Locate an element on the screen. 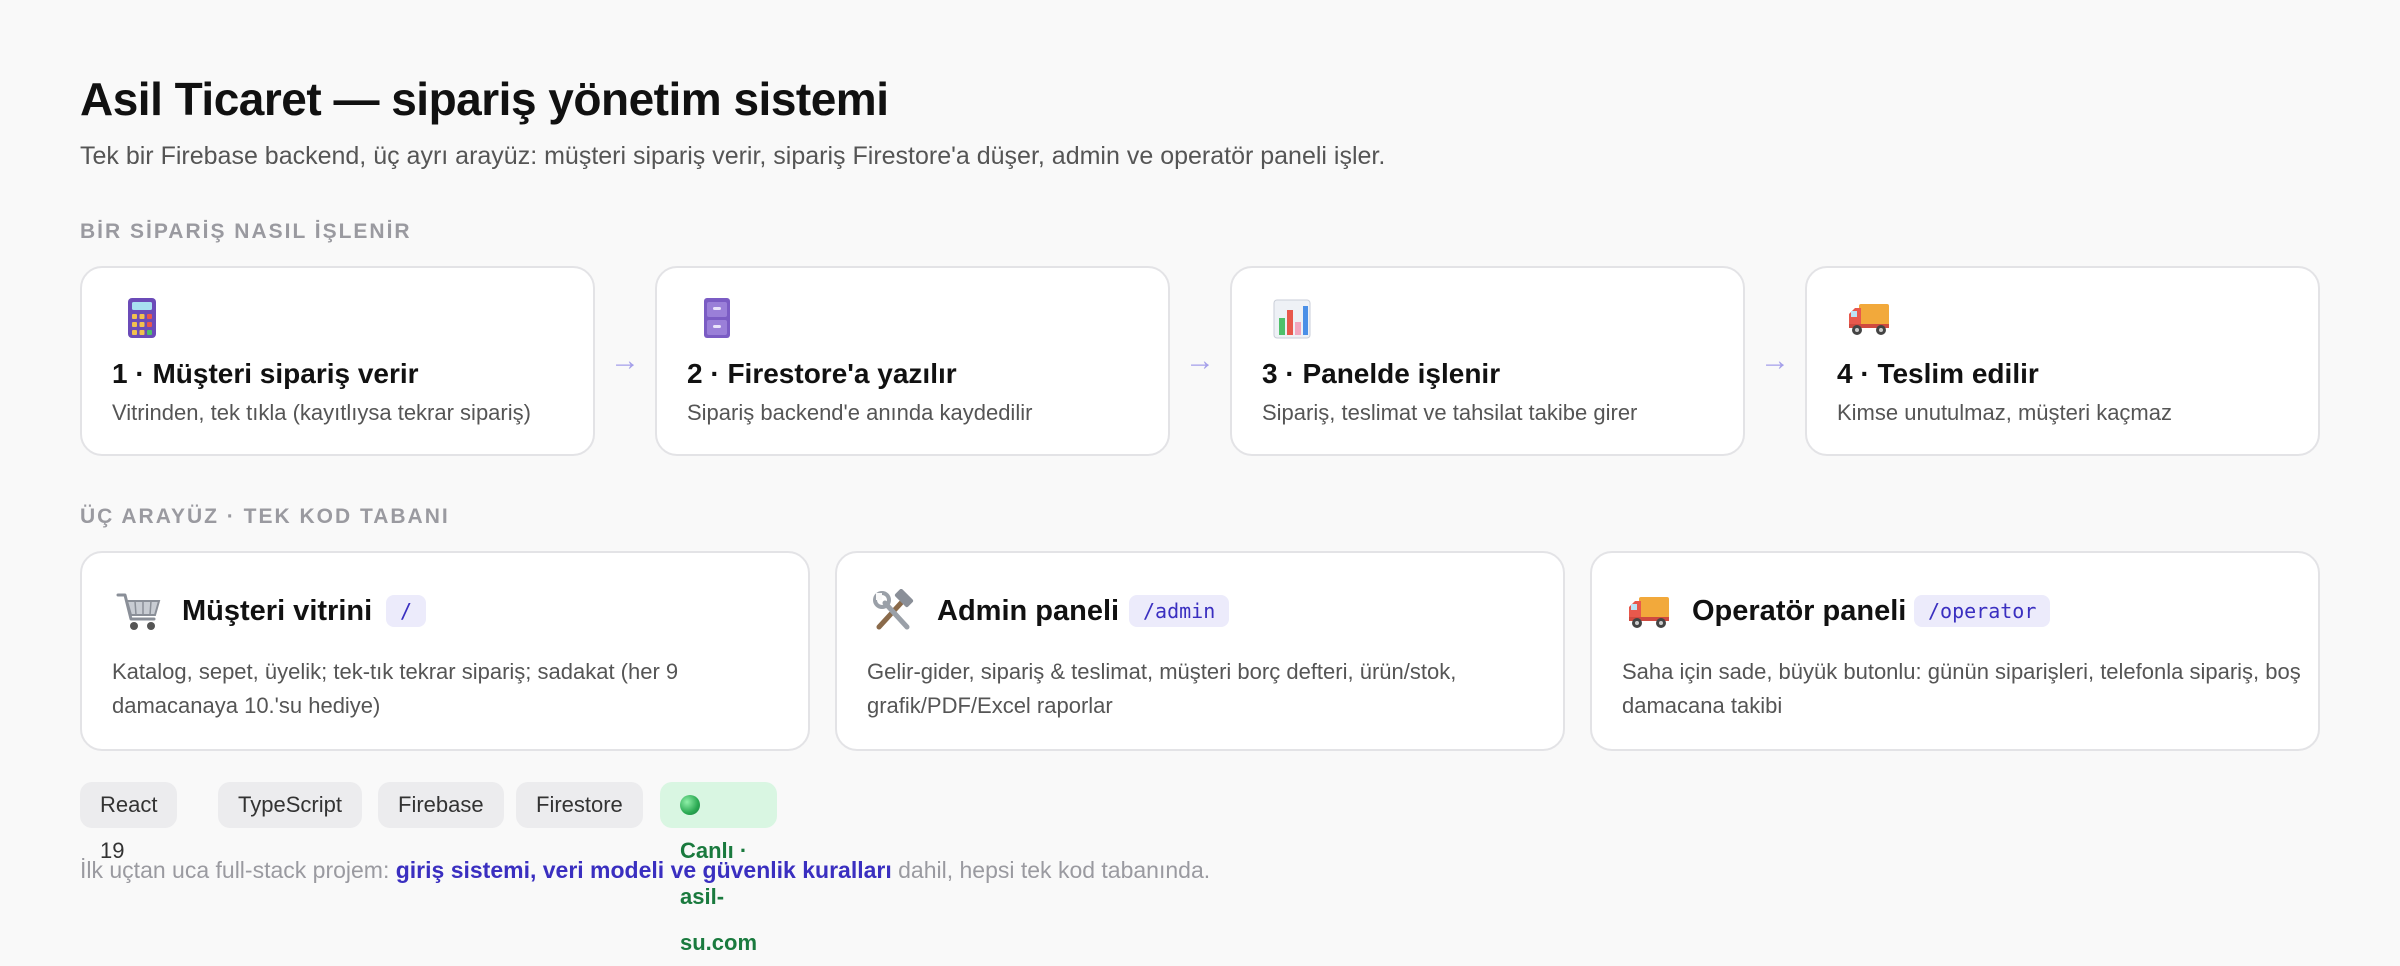  tech-tag: Firestore is located at coordinates (579, 805).